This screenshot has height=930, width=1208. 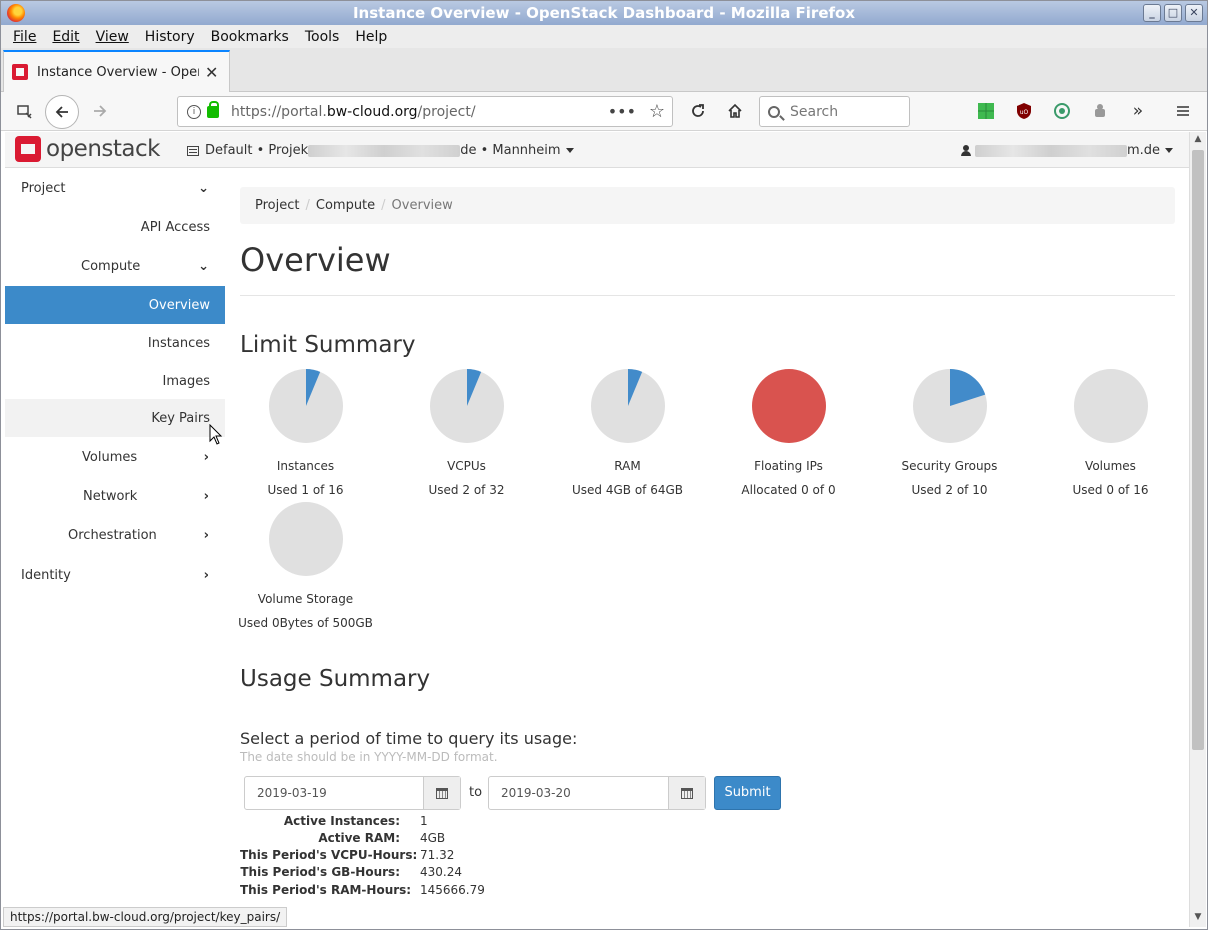 I want to click on breadcrumb-project: Project, so click(x=277, y=205).